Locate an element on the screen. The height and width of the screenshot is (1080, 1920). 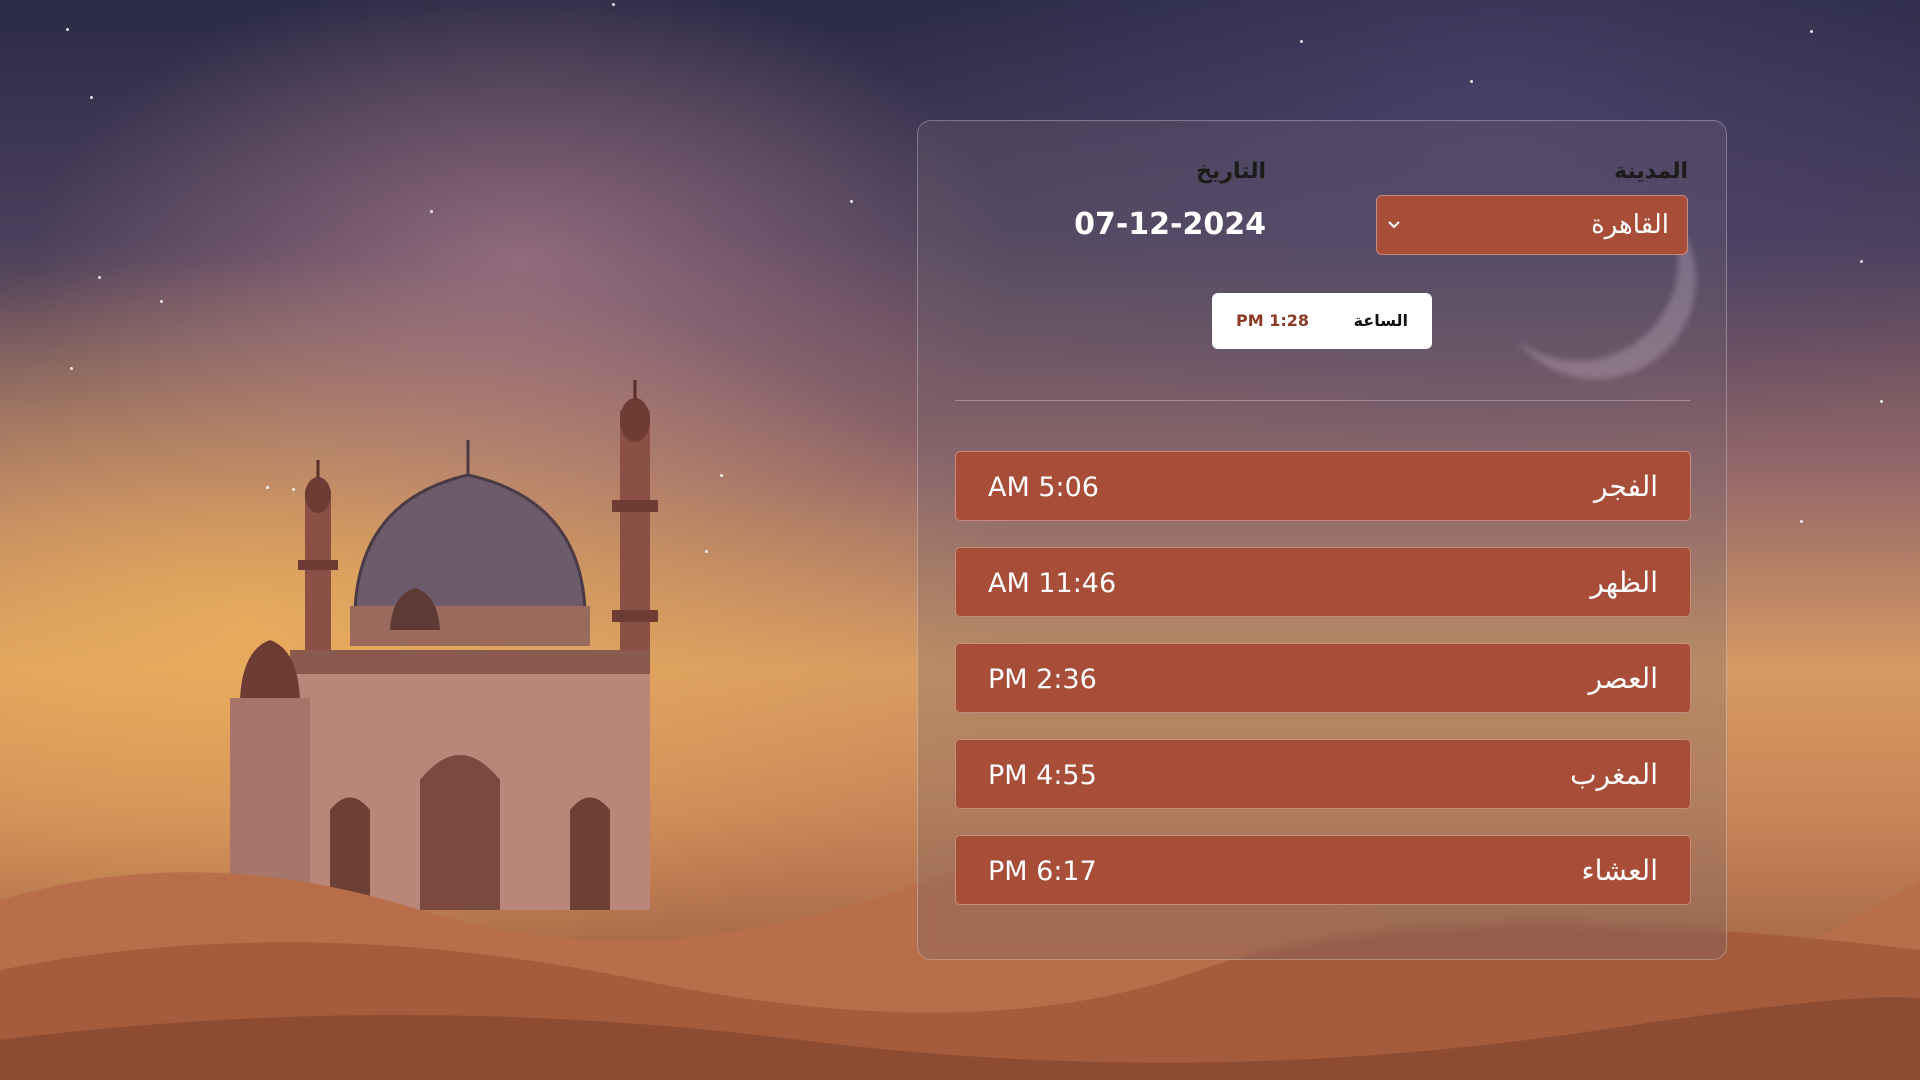
prayer-time: PM 4:55 is located at coordinates (1042, 775).